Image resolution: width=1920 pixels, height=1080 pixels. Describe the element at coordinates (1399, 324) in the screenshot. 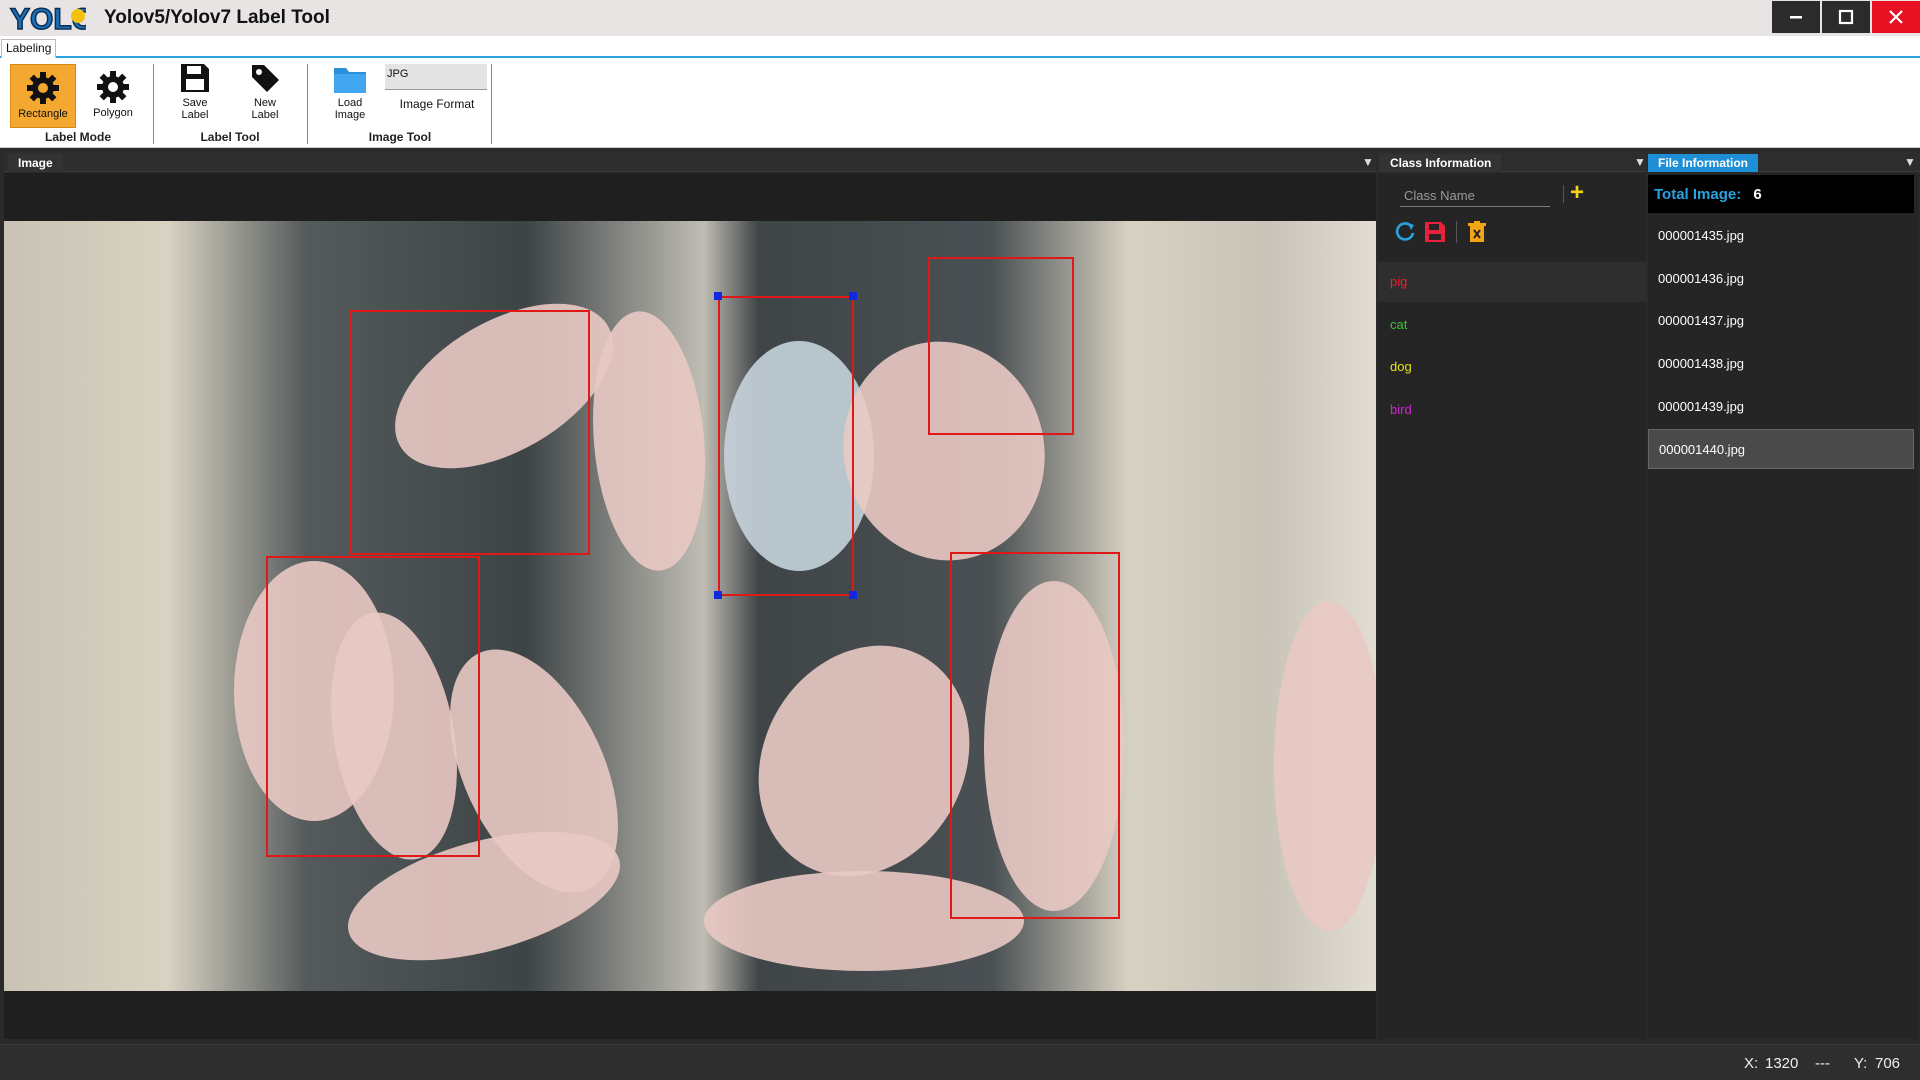

I see `class-label: cat` at that location.